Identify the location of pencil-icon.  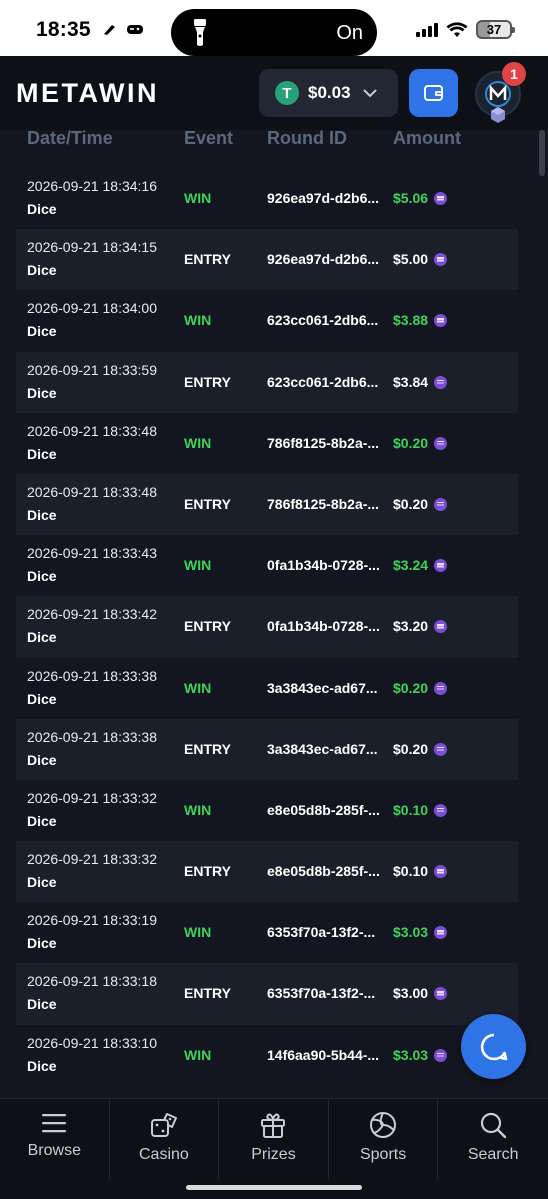
(109, 30).